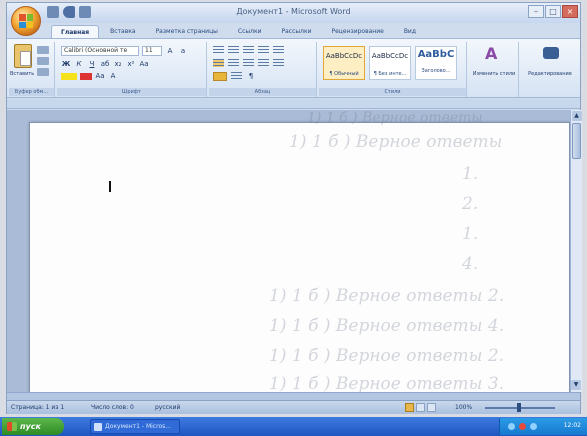 The width and height of the screenshot is (587, 436). What do you see at coordinates (576, 116) in the screenshot?
I see `scroll-up-icon: ▲` at bounding box center [576, 116].